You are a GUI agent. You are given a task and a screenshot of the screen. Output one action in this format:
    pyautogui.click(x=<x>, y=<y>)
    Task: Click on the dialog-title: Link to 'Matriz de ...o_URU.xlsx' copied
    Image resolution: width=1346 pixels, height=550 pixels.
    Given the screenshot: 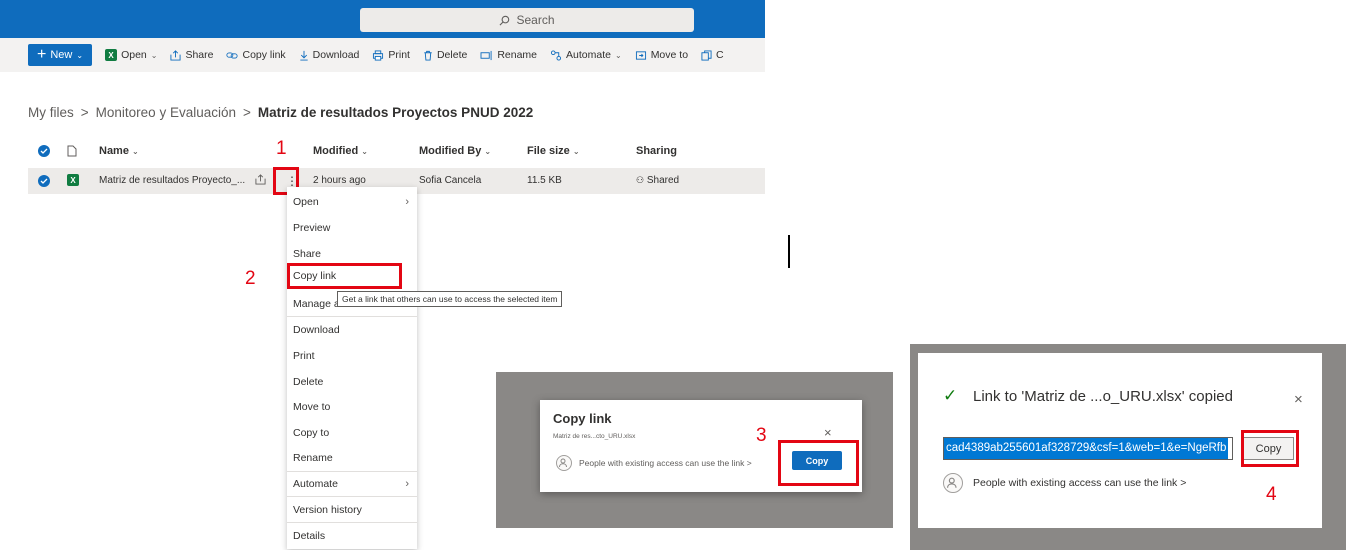 What is the action you would take?
    pyautogui.click(x=1103, y=396)
    